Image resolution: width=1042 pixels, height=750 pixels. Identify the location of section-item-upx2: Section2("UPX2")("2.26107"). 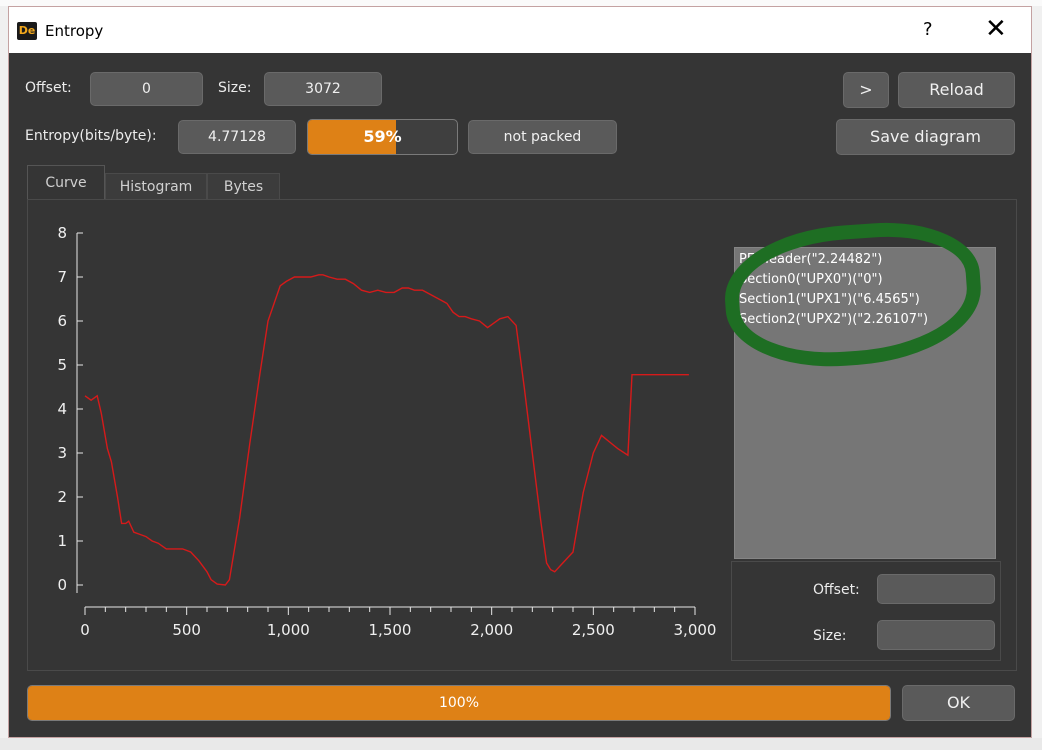
(865, 320).